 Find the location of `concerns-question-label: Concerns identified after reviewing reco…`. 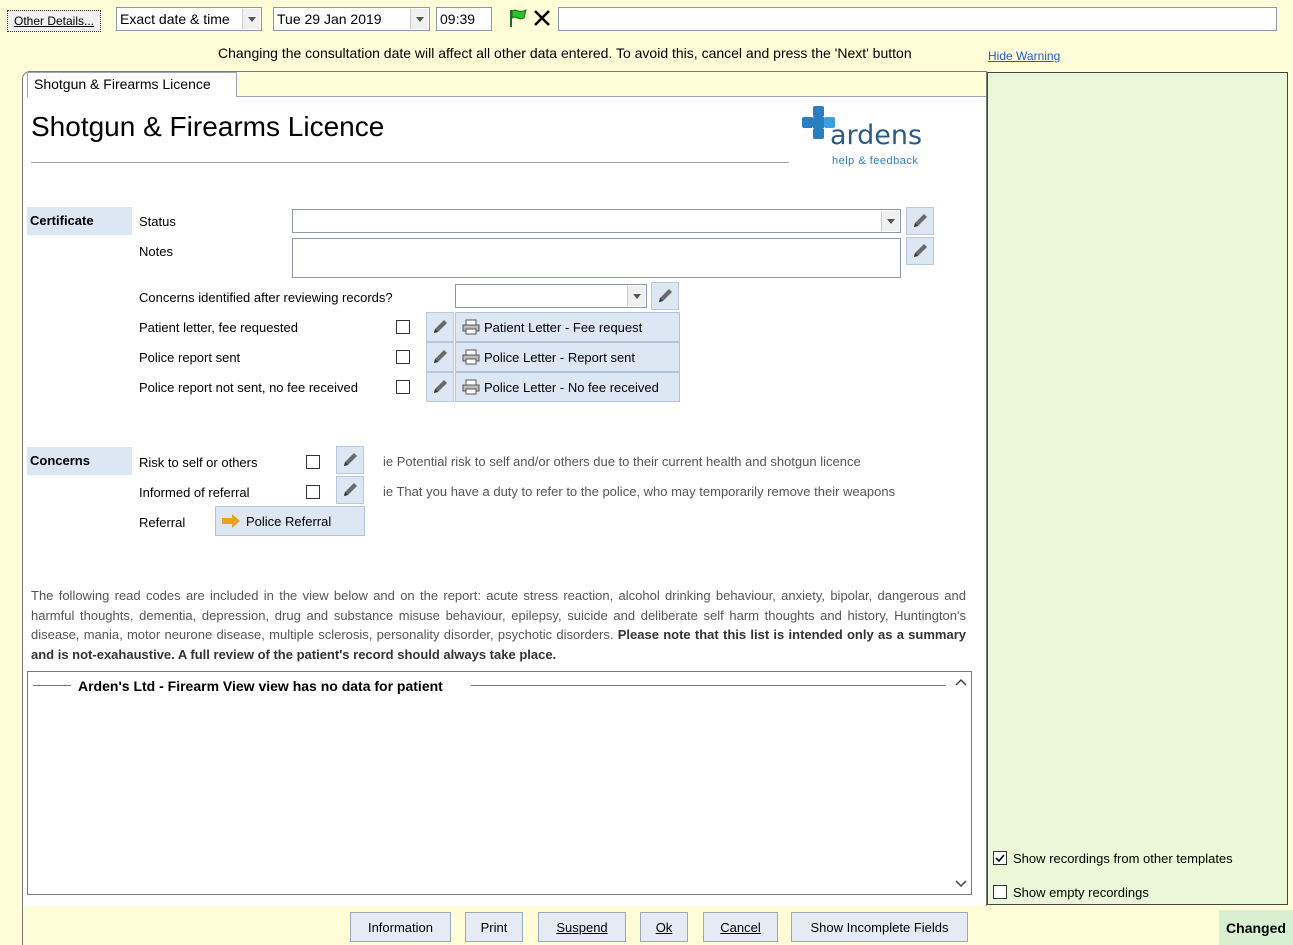

concerns-question-label: Concerns identified after reviewing reco… is located at coordinates (266, 297).